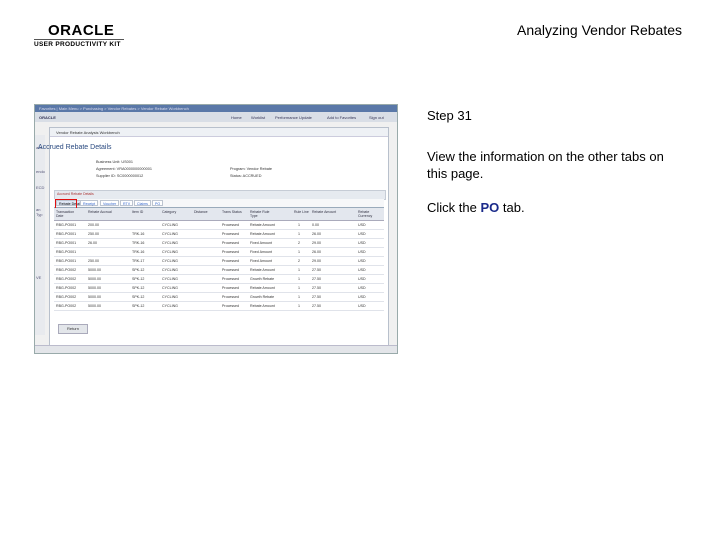 This screenshot has width=720, height=540. I want to click on tab-voucher: Voucher, so click(110, 203).